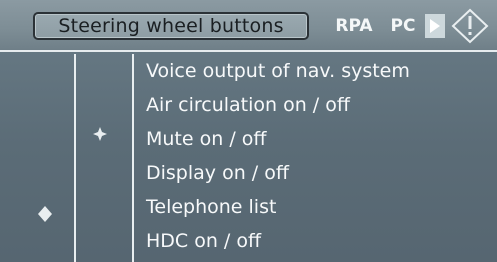  I want to click on play-triangle-icon, so click(435, 26).